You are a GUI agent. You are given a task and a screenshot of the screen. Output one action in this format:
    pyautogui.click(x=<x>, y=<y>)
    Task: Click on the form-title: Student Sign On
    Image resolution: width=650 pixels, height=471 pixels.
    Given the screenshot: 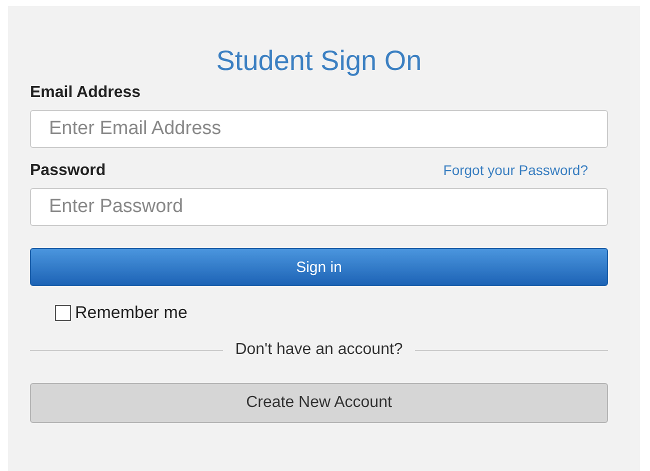 What is the action you would take?
    pyautogui.click(x=319, y=61)
    